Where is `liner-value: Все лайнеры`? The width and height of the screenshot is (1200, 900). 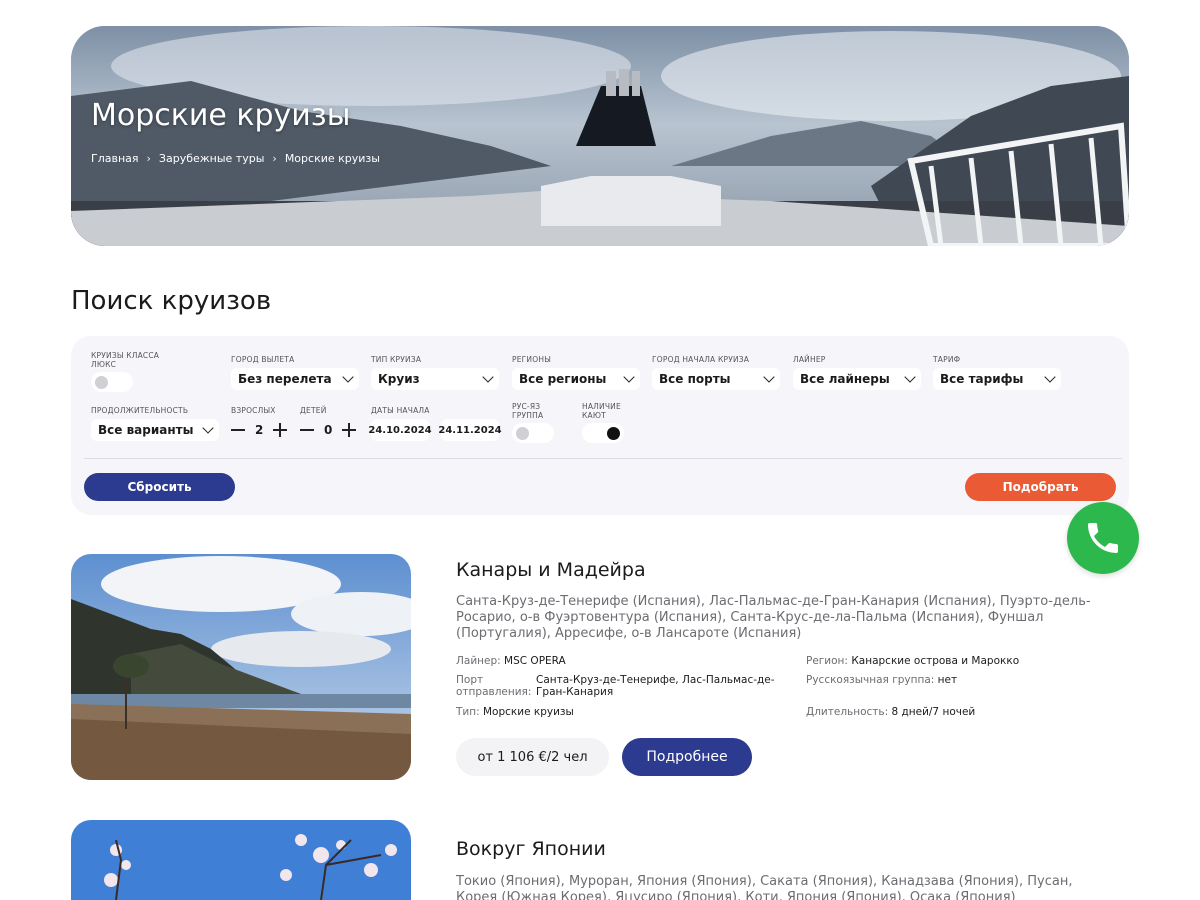
liner-value: Все лайнеры is located at coordinates (845, 379).